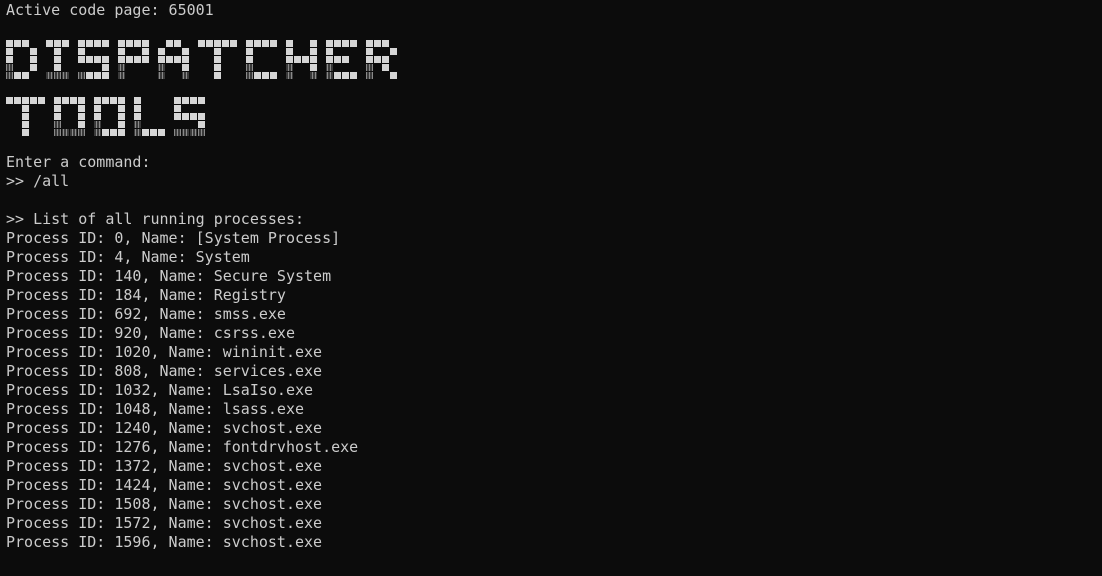 The image size is (1102, 576). What do you see at coordinates (57, 59) in the screenshot?
I see `banner-letter-i` at bounding box center [57, 59].